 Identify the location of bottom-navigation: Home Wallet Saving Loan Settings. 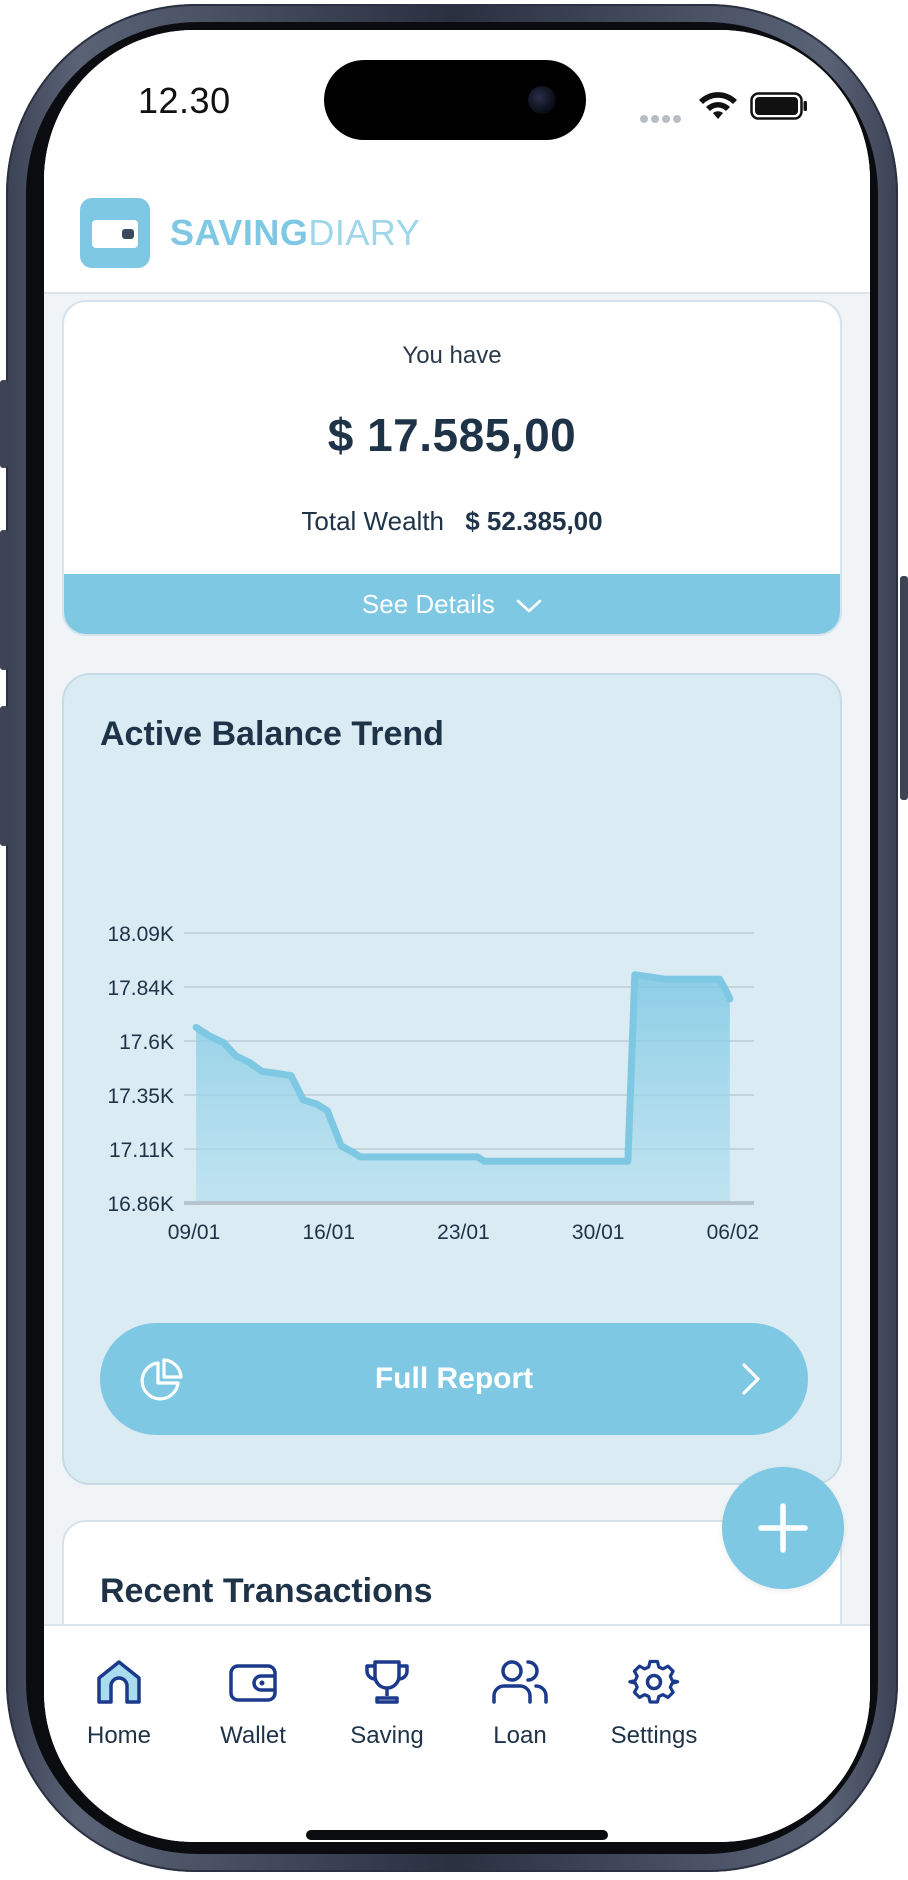
(457, 1733).